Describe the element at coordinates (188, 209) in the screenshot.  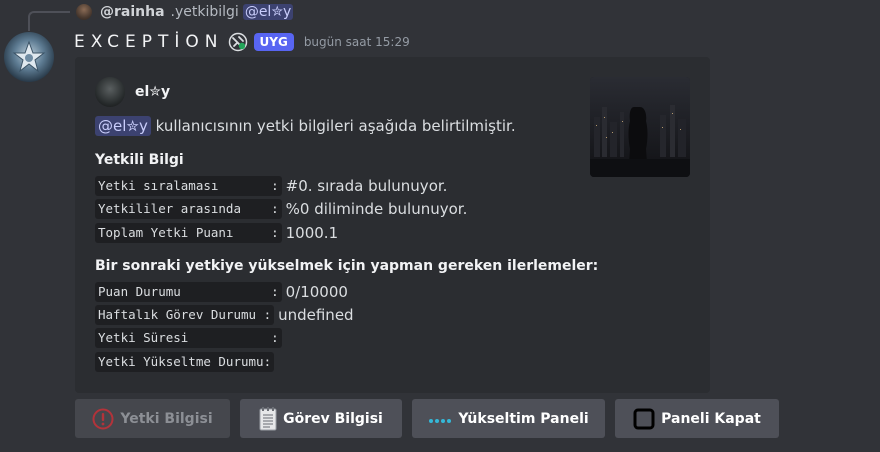
I see `row-label: Yetkililer arasında :` at that location.